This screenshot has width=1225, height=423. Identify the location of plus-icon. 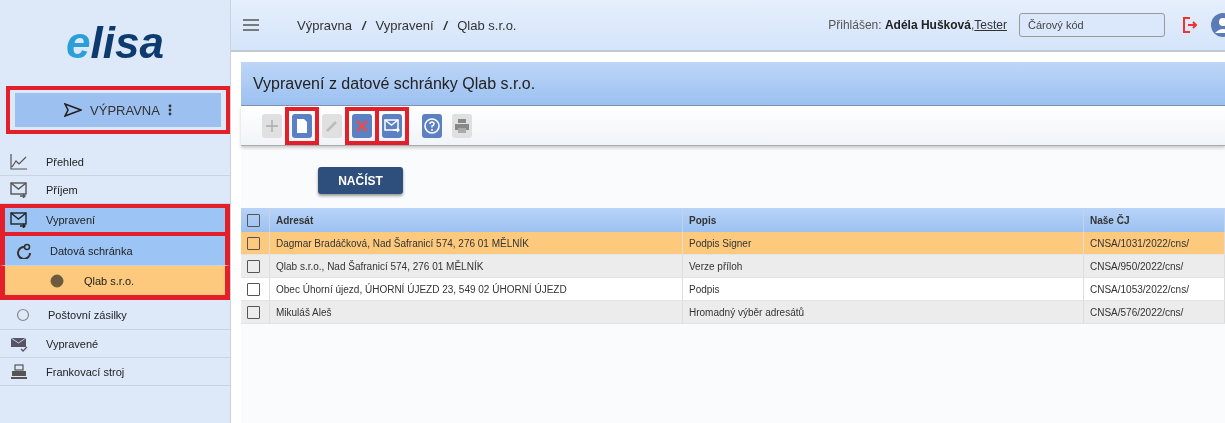
(272, 125).